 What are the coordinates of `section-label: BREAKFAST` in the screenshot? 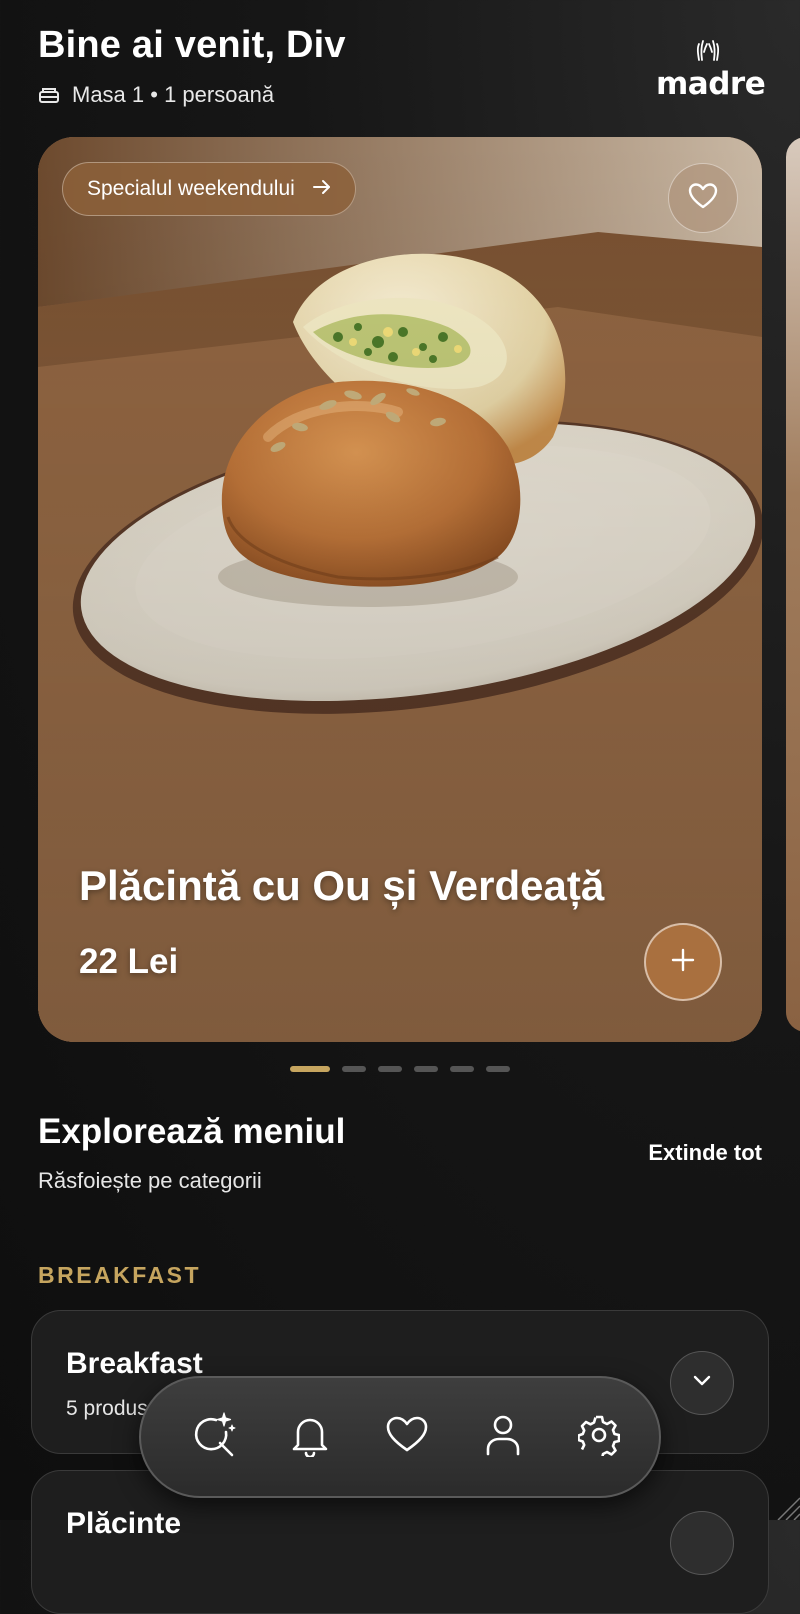 It's located at (120, 1275).